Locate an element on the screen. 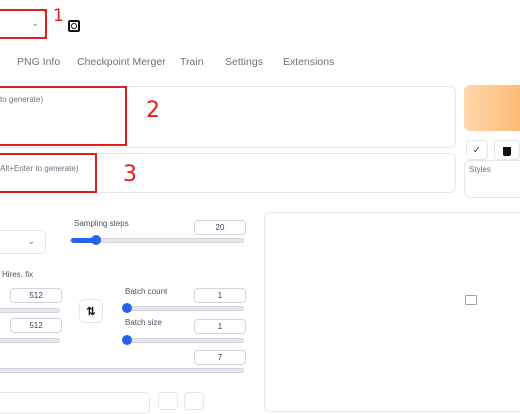 The width and height of the screenshot is (520, 414). chevron-down-icon: ⌄ is located at coordinates (31, 241).